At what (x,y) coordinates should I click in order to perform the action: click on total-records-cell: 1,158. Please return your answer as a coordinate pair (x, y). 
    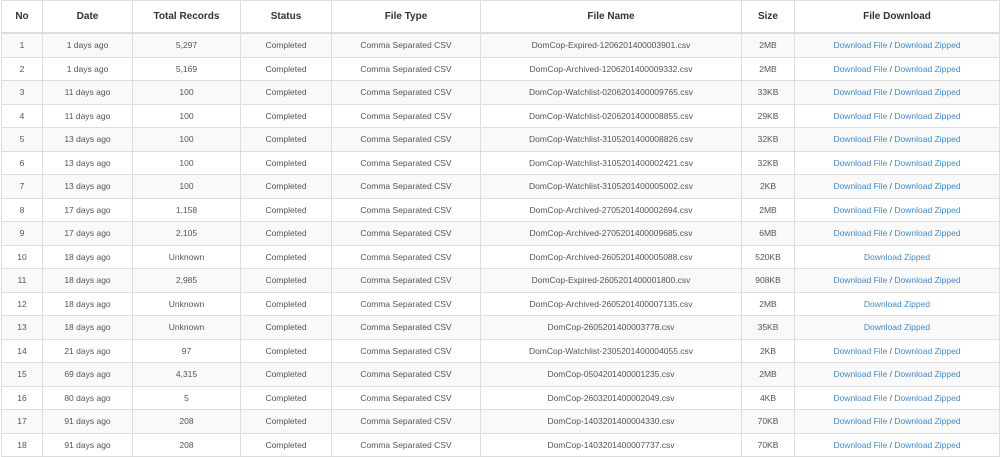
    Looking at the image, I should click on (186, 209).